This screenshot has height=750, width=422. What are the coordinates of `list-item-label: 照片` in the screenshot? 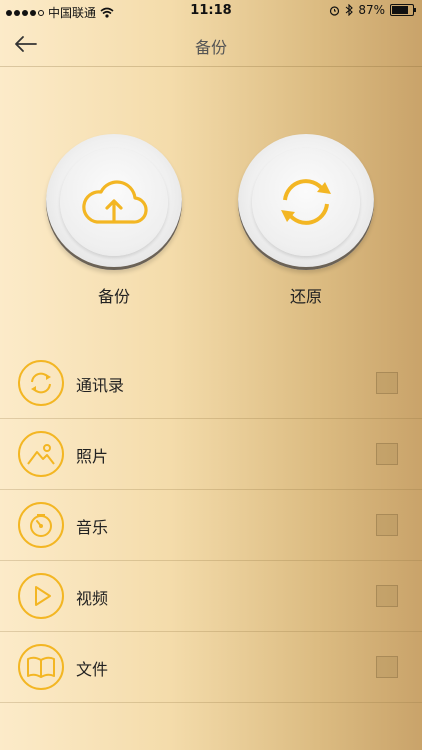 It's located at (92, 456).